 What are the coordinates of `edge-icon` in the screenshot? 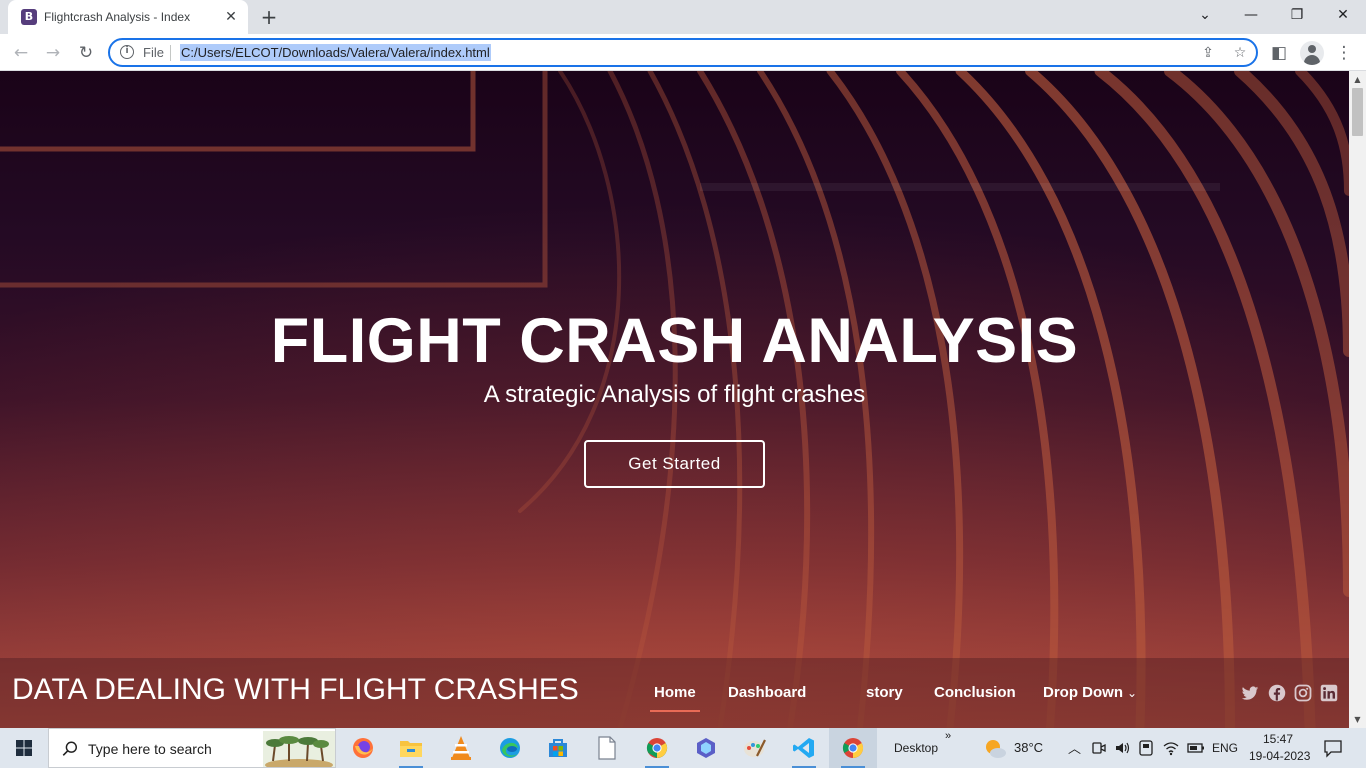 It's located at (510, 748).